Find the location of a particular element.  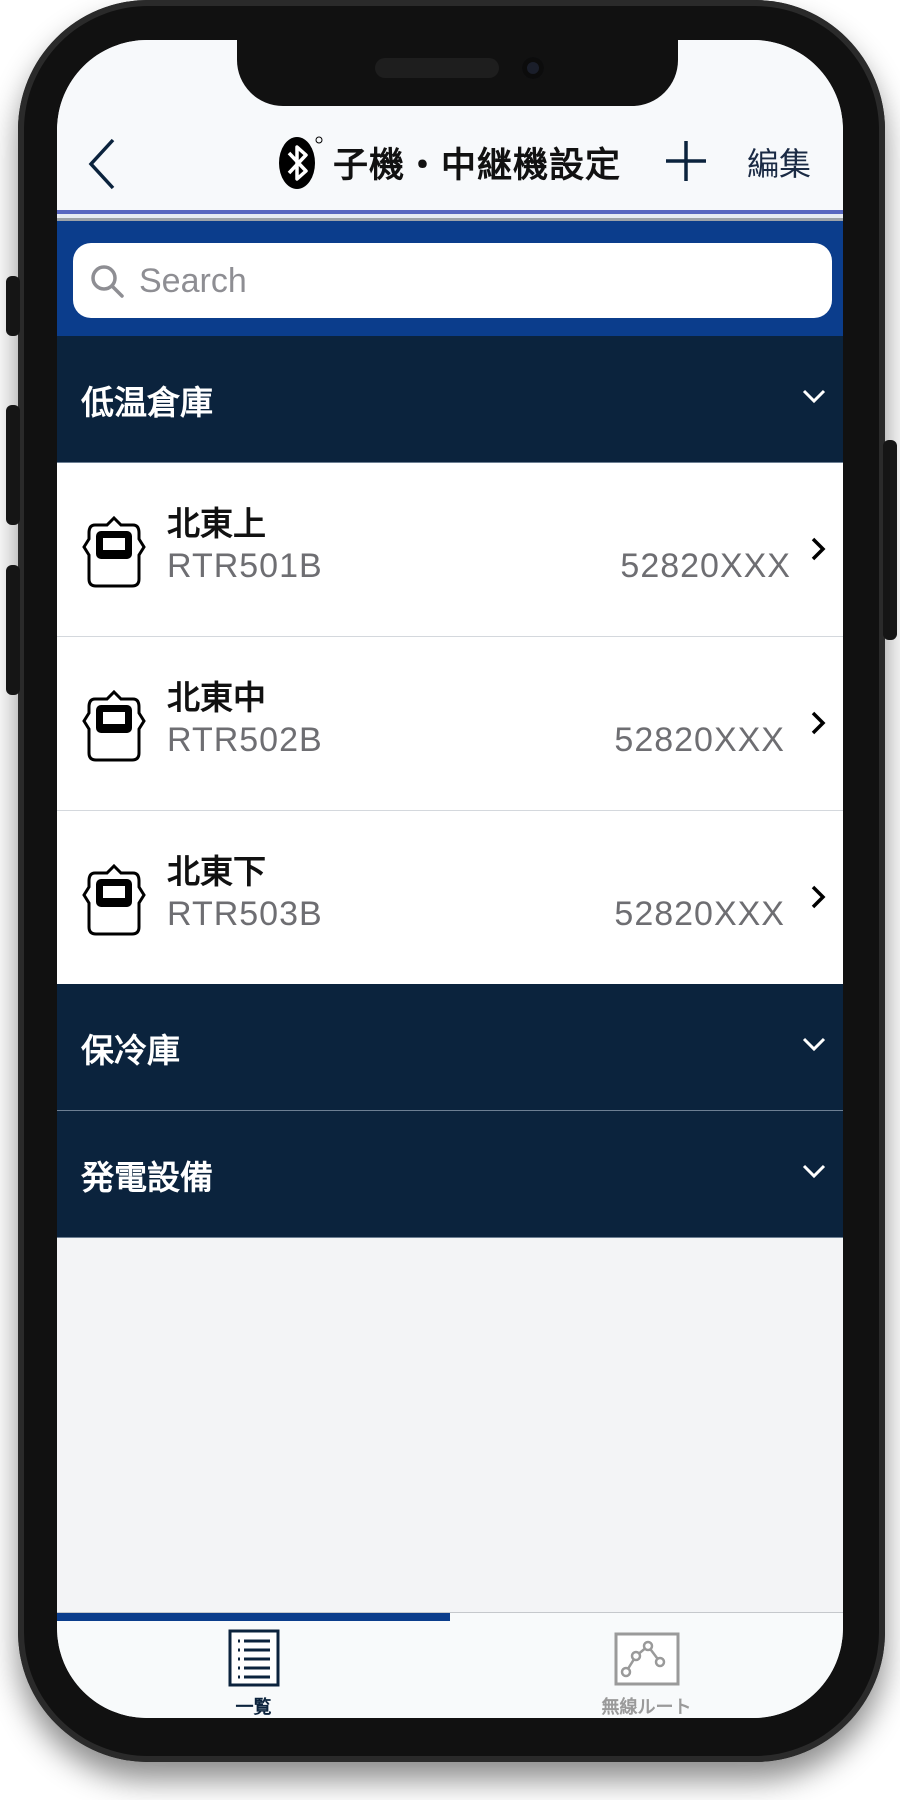

plus-icon is located at coordinates (686, 161).